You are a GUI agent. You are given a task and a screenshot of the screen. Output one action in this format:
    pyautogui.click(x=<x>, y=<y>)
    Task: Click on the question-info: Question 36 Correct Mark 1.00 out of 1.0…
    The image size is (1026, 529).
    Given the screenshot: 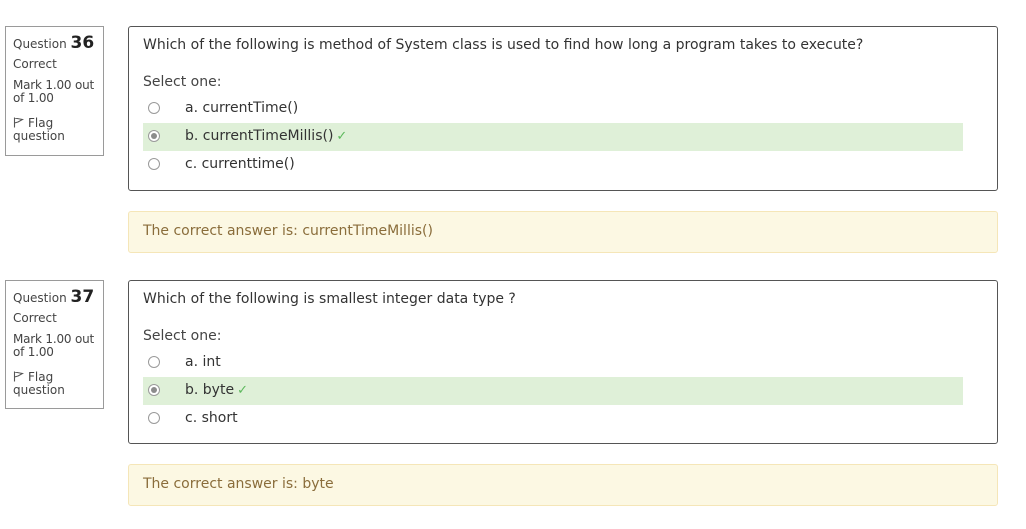 What is the action you would take?
    pyautogui.click(x=54, y=91)
    